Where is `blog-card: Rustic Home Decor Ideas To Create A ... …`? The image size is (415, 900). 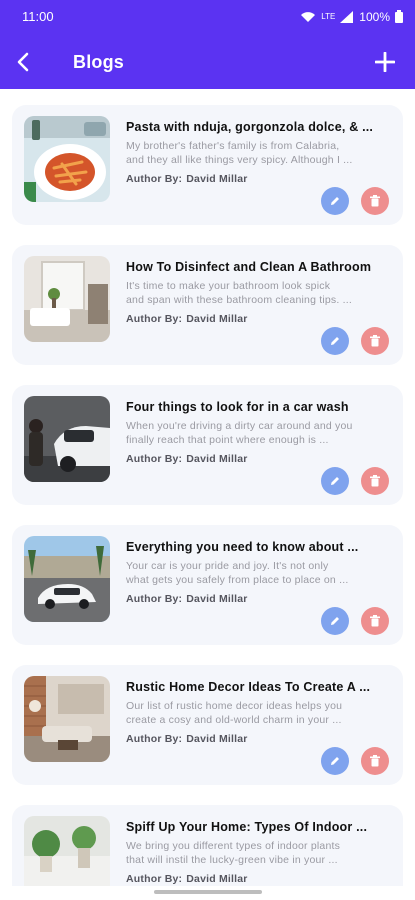 blog-card: Rustic Home Decor Ideas To Create A ... … is located at coordinates (207, 725).